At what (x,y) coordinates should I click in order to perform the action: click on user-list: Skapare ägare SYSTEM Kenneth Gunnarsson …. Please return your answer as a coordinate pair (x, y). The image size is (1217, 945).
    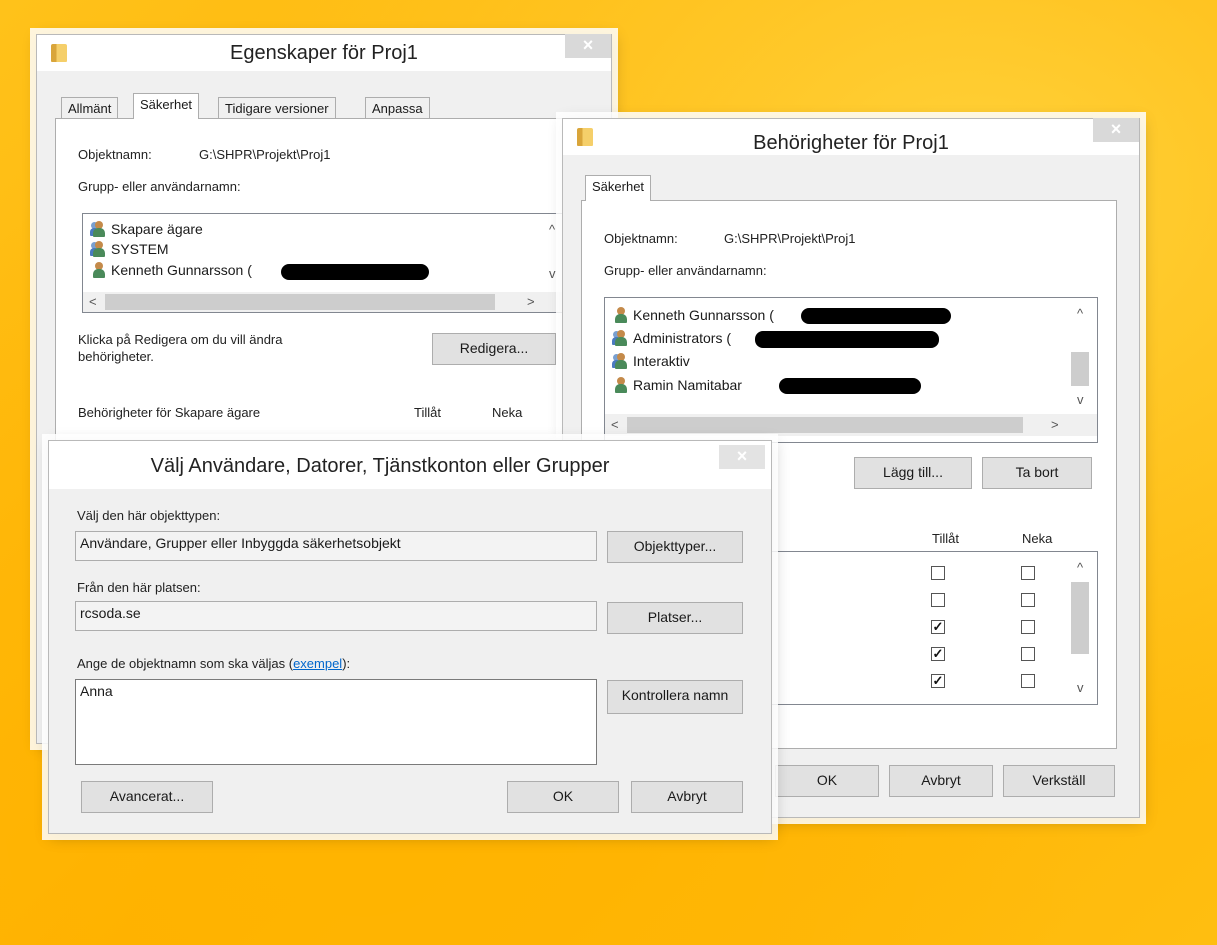
    Looking at the image, I should click on (325, 263).